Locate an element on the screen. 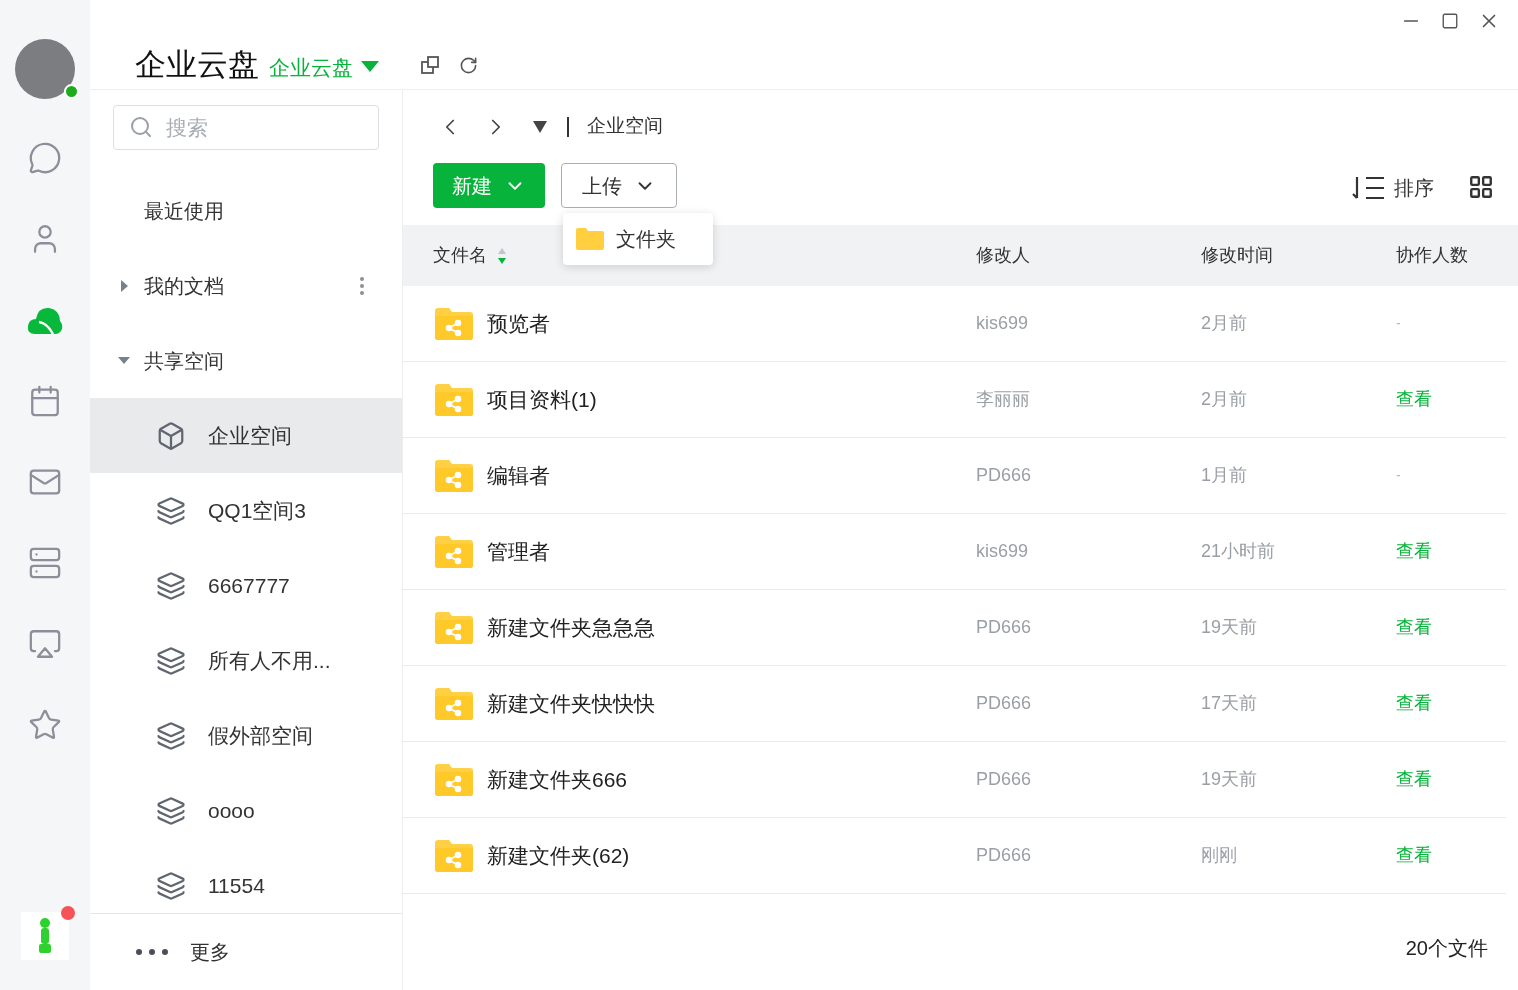 This screenshot has width=1518, height=990. column-header: 修改时间 is located at coordinates (1237, 255).